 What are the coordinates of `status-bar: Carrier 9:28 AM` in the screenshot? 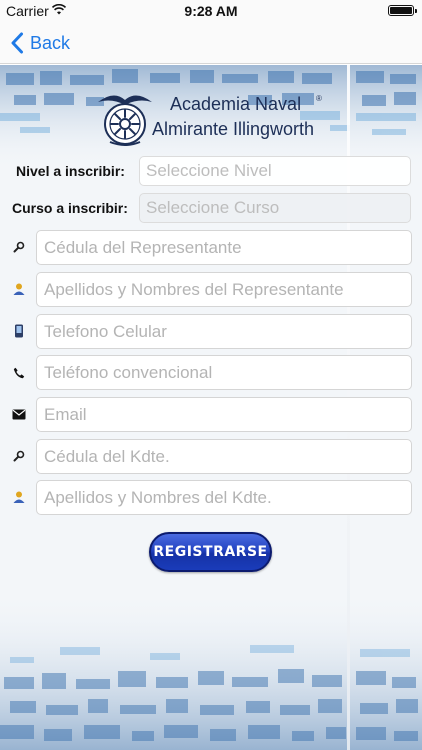 It's located at (211, 11).